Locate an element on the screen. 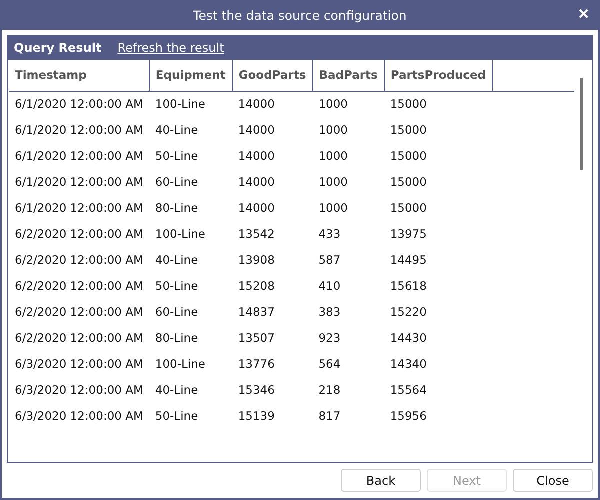 Image resolution: width=600 pixels, height=500 pixels. table-cell-text: 817 is located at coordinates (330, 416).